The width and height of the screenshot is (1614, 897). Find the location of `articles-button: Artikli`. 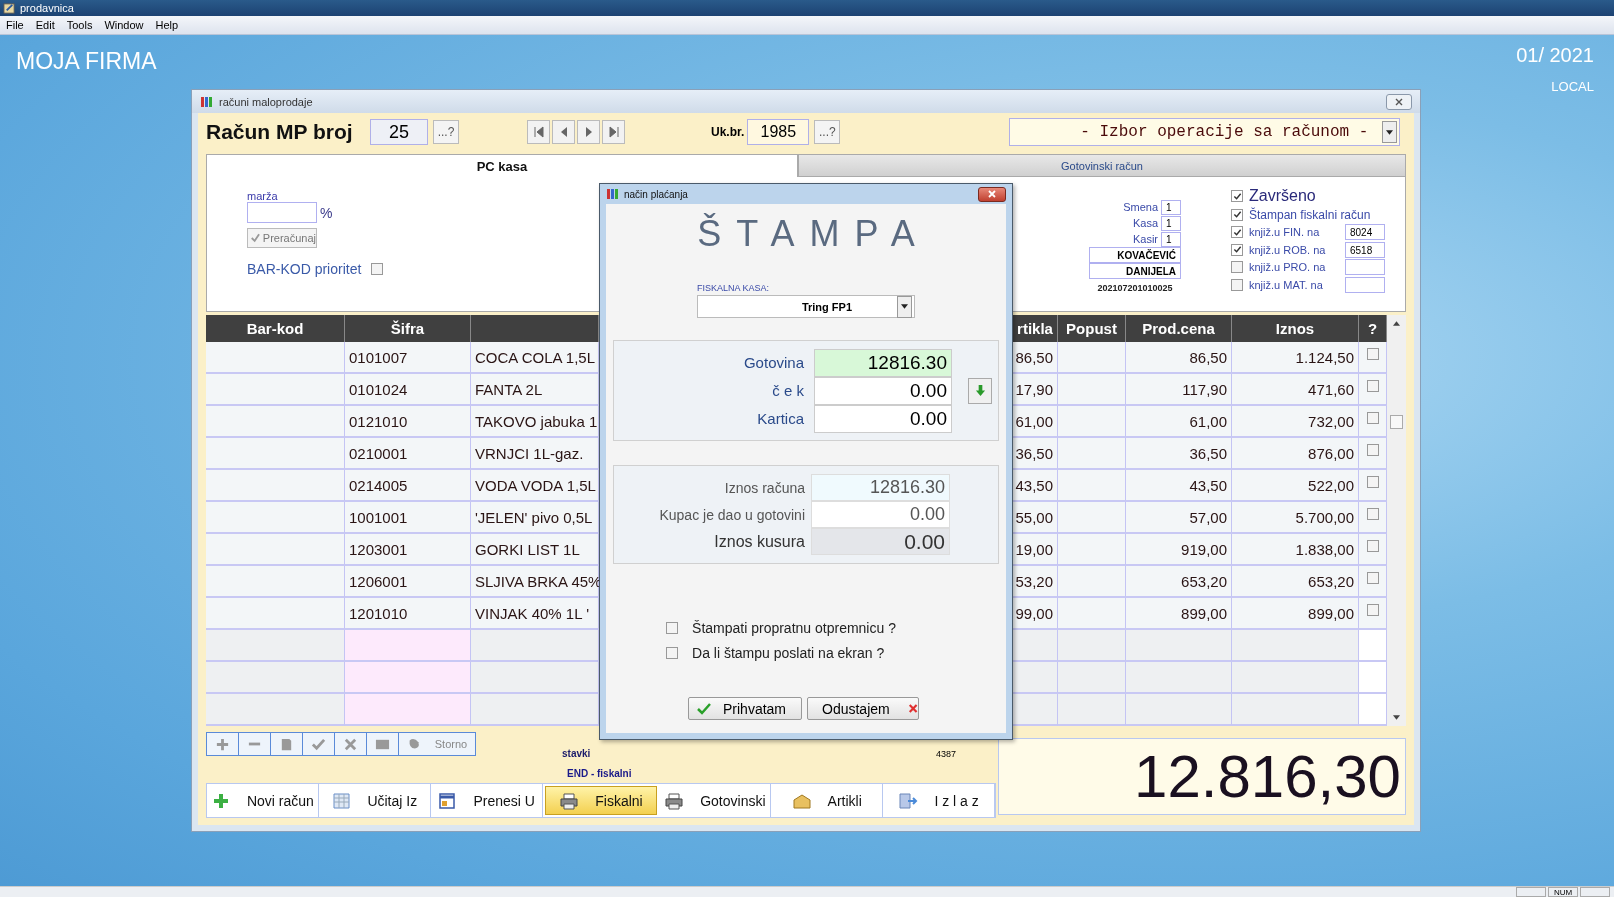

articles-button: Artikli is located at coordinates (827, 800).